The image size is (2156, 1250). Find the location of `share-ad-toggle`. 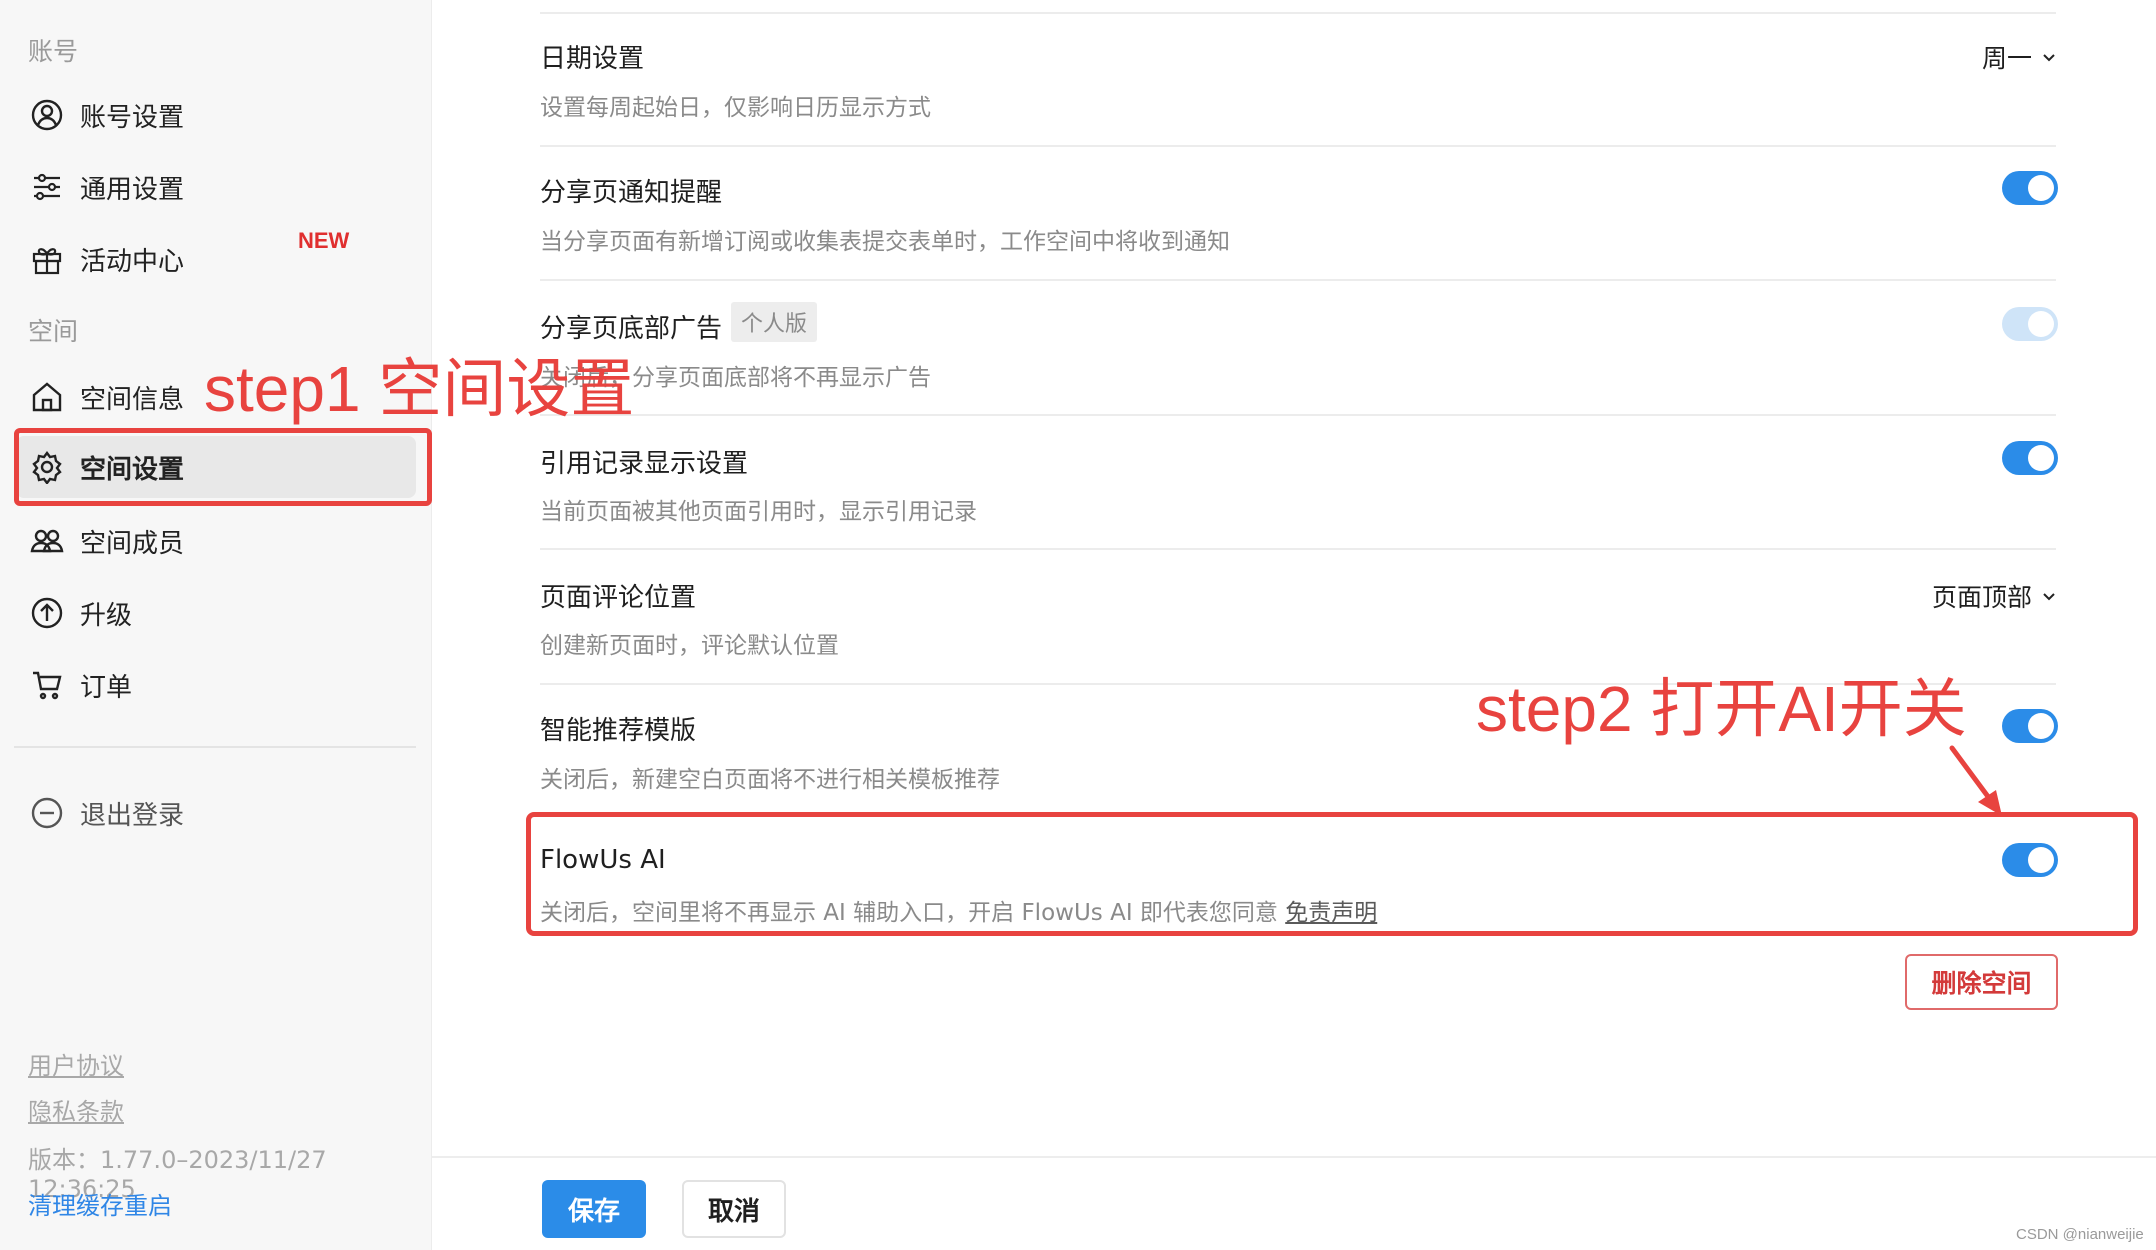

share-ad-toggle is located at coordinates (2030, 324).